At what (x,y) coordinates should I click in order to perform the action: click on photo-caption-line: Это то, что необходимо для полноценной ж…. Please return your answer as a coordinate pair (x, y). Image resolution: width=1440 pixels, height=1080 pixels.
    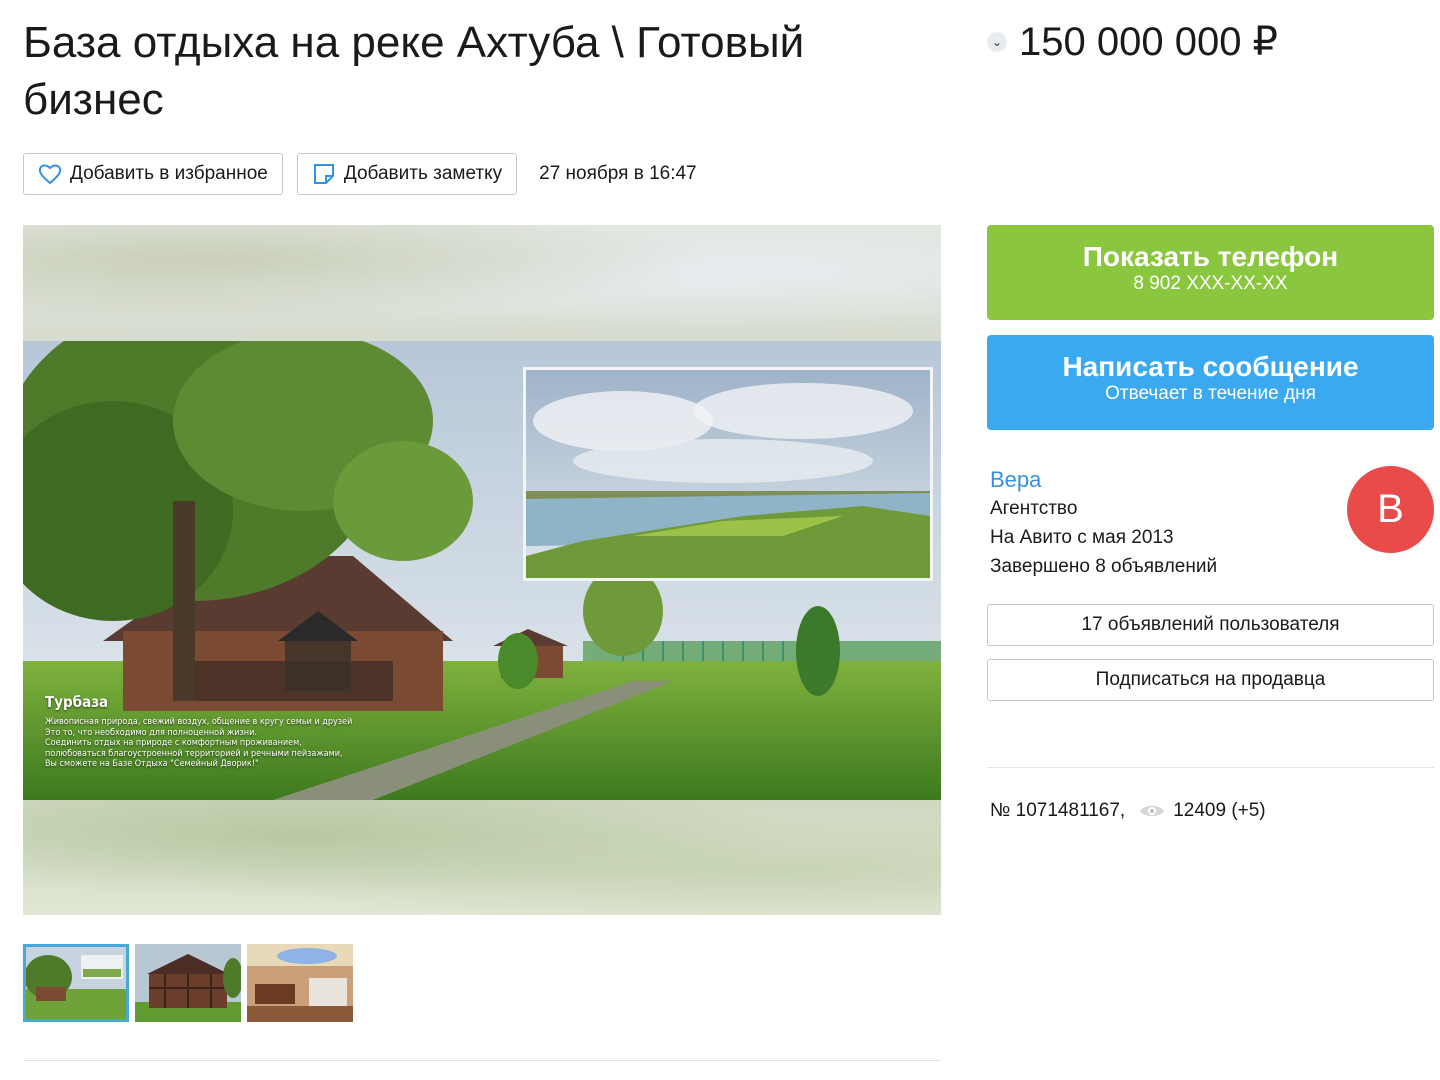
    Looking at the image, I should click on (151, 732).